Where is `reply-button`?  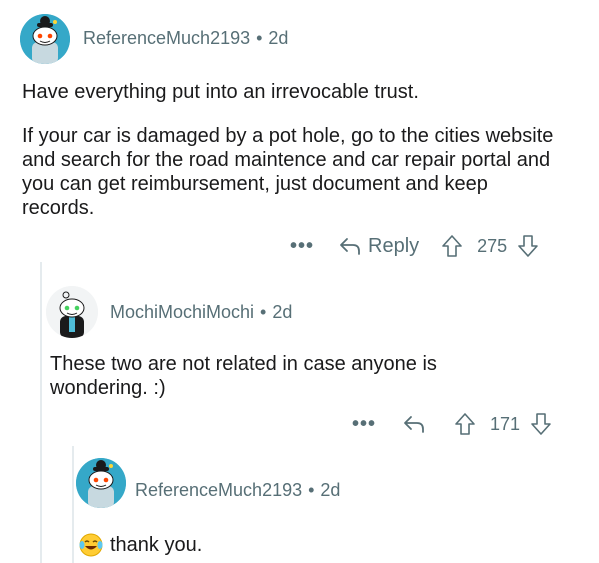
reply-button is located at coordinates (414, 424).